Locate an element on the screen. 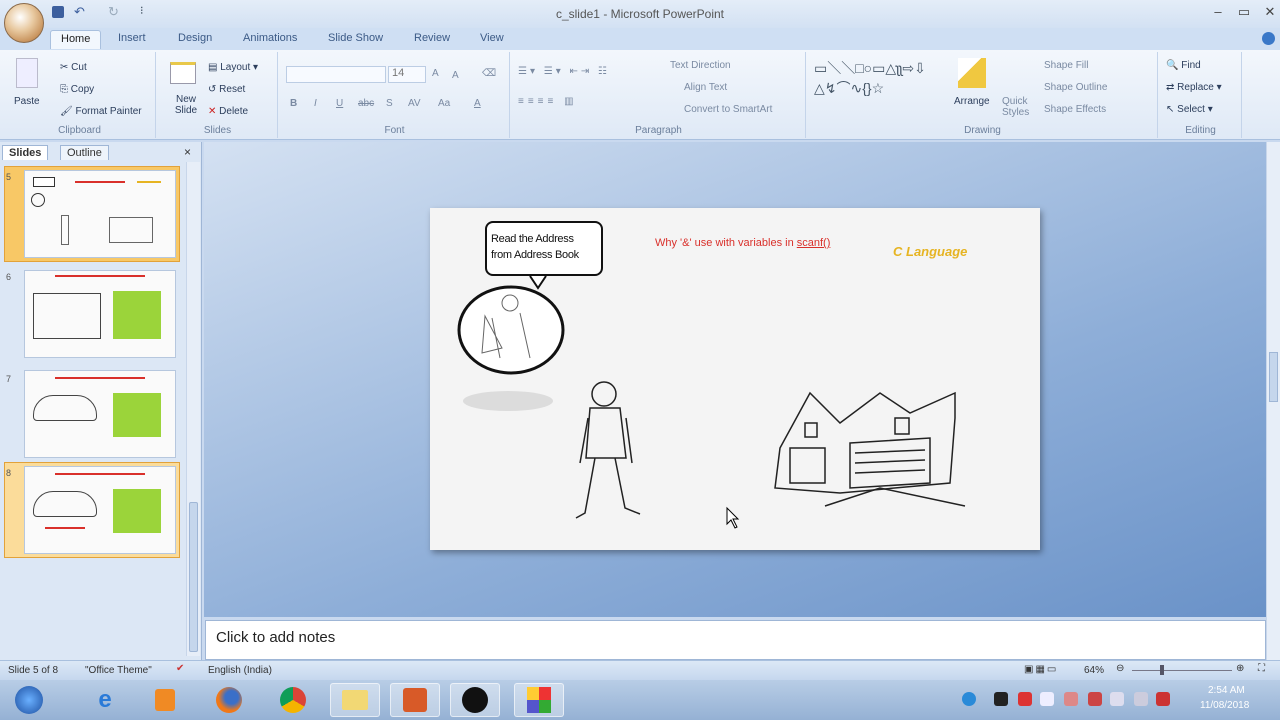  font-name-input is located at coordinates (336, 74).